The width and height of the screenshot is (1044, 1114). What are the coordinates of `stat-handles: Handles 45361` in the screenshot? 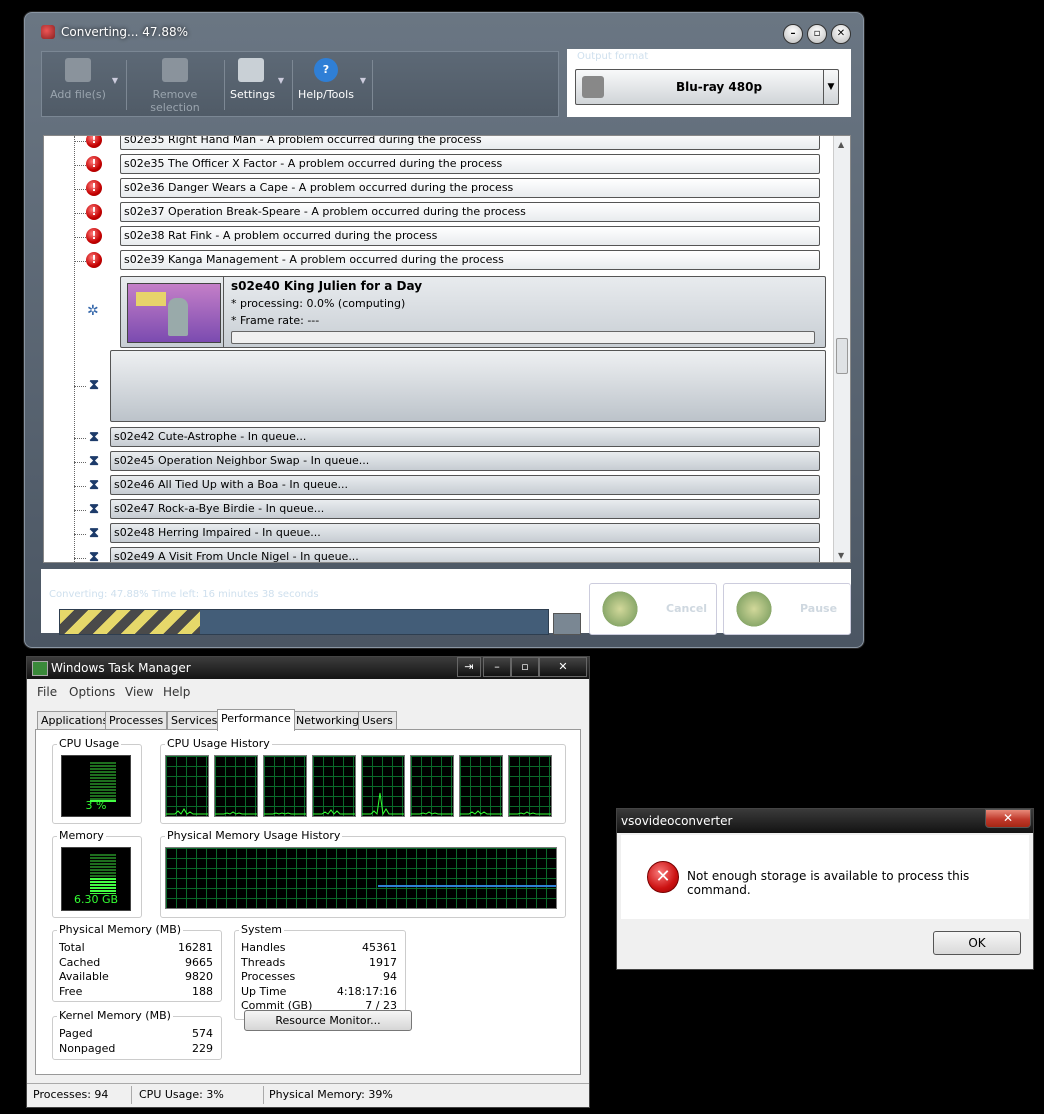 It's located at (319, 947).